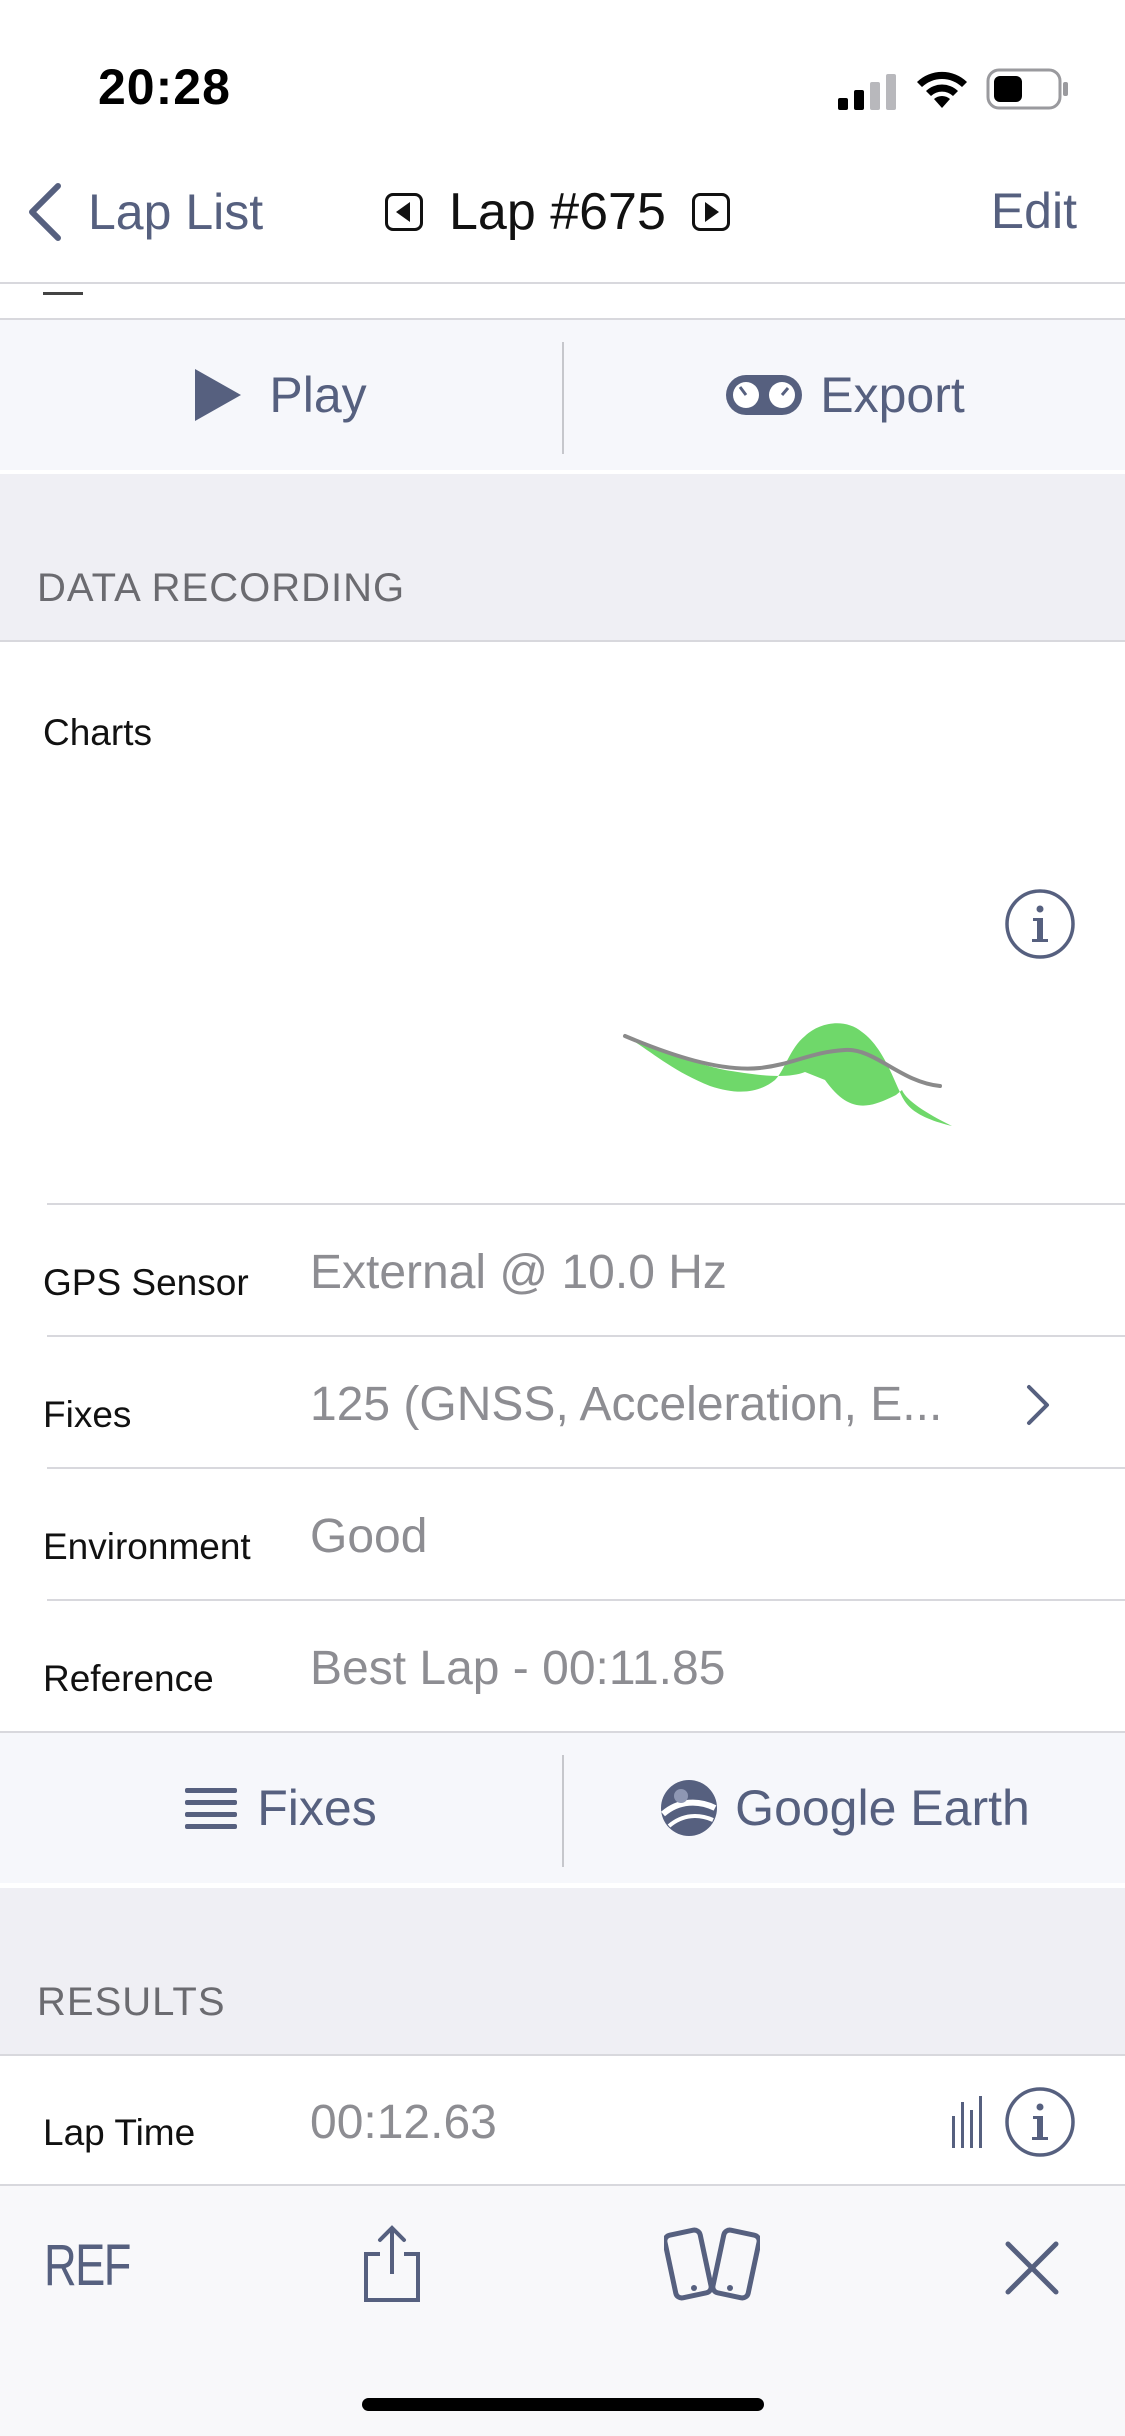 The height and width of the screenshot is (2436, 1125). Describe the element at coordinates (317, 1808) in the screenshot. I see `fixes-button-label: Fixes` at that location.